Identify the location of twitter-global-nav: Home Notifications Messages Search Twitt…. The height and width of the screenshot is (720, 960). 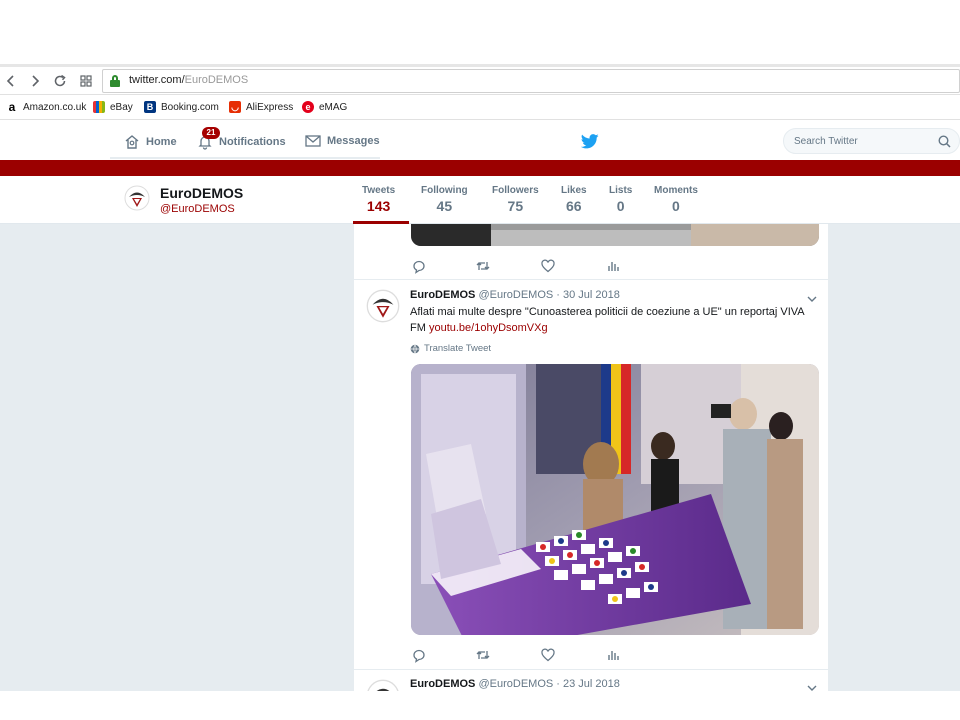
(480, 141).